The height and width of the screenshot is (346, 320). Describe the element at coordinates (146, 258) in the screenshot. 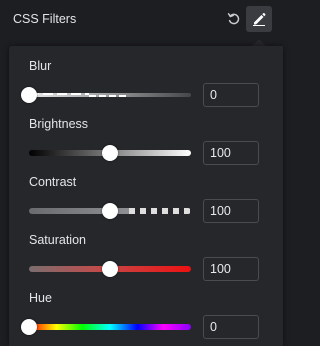

I see `saturation-control: Saturation 100` at that location.